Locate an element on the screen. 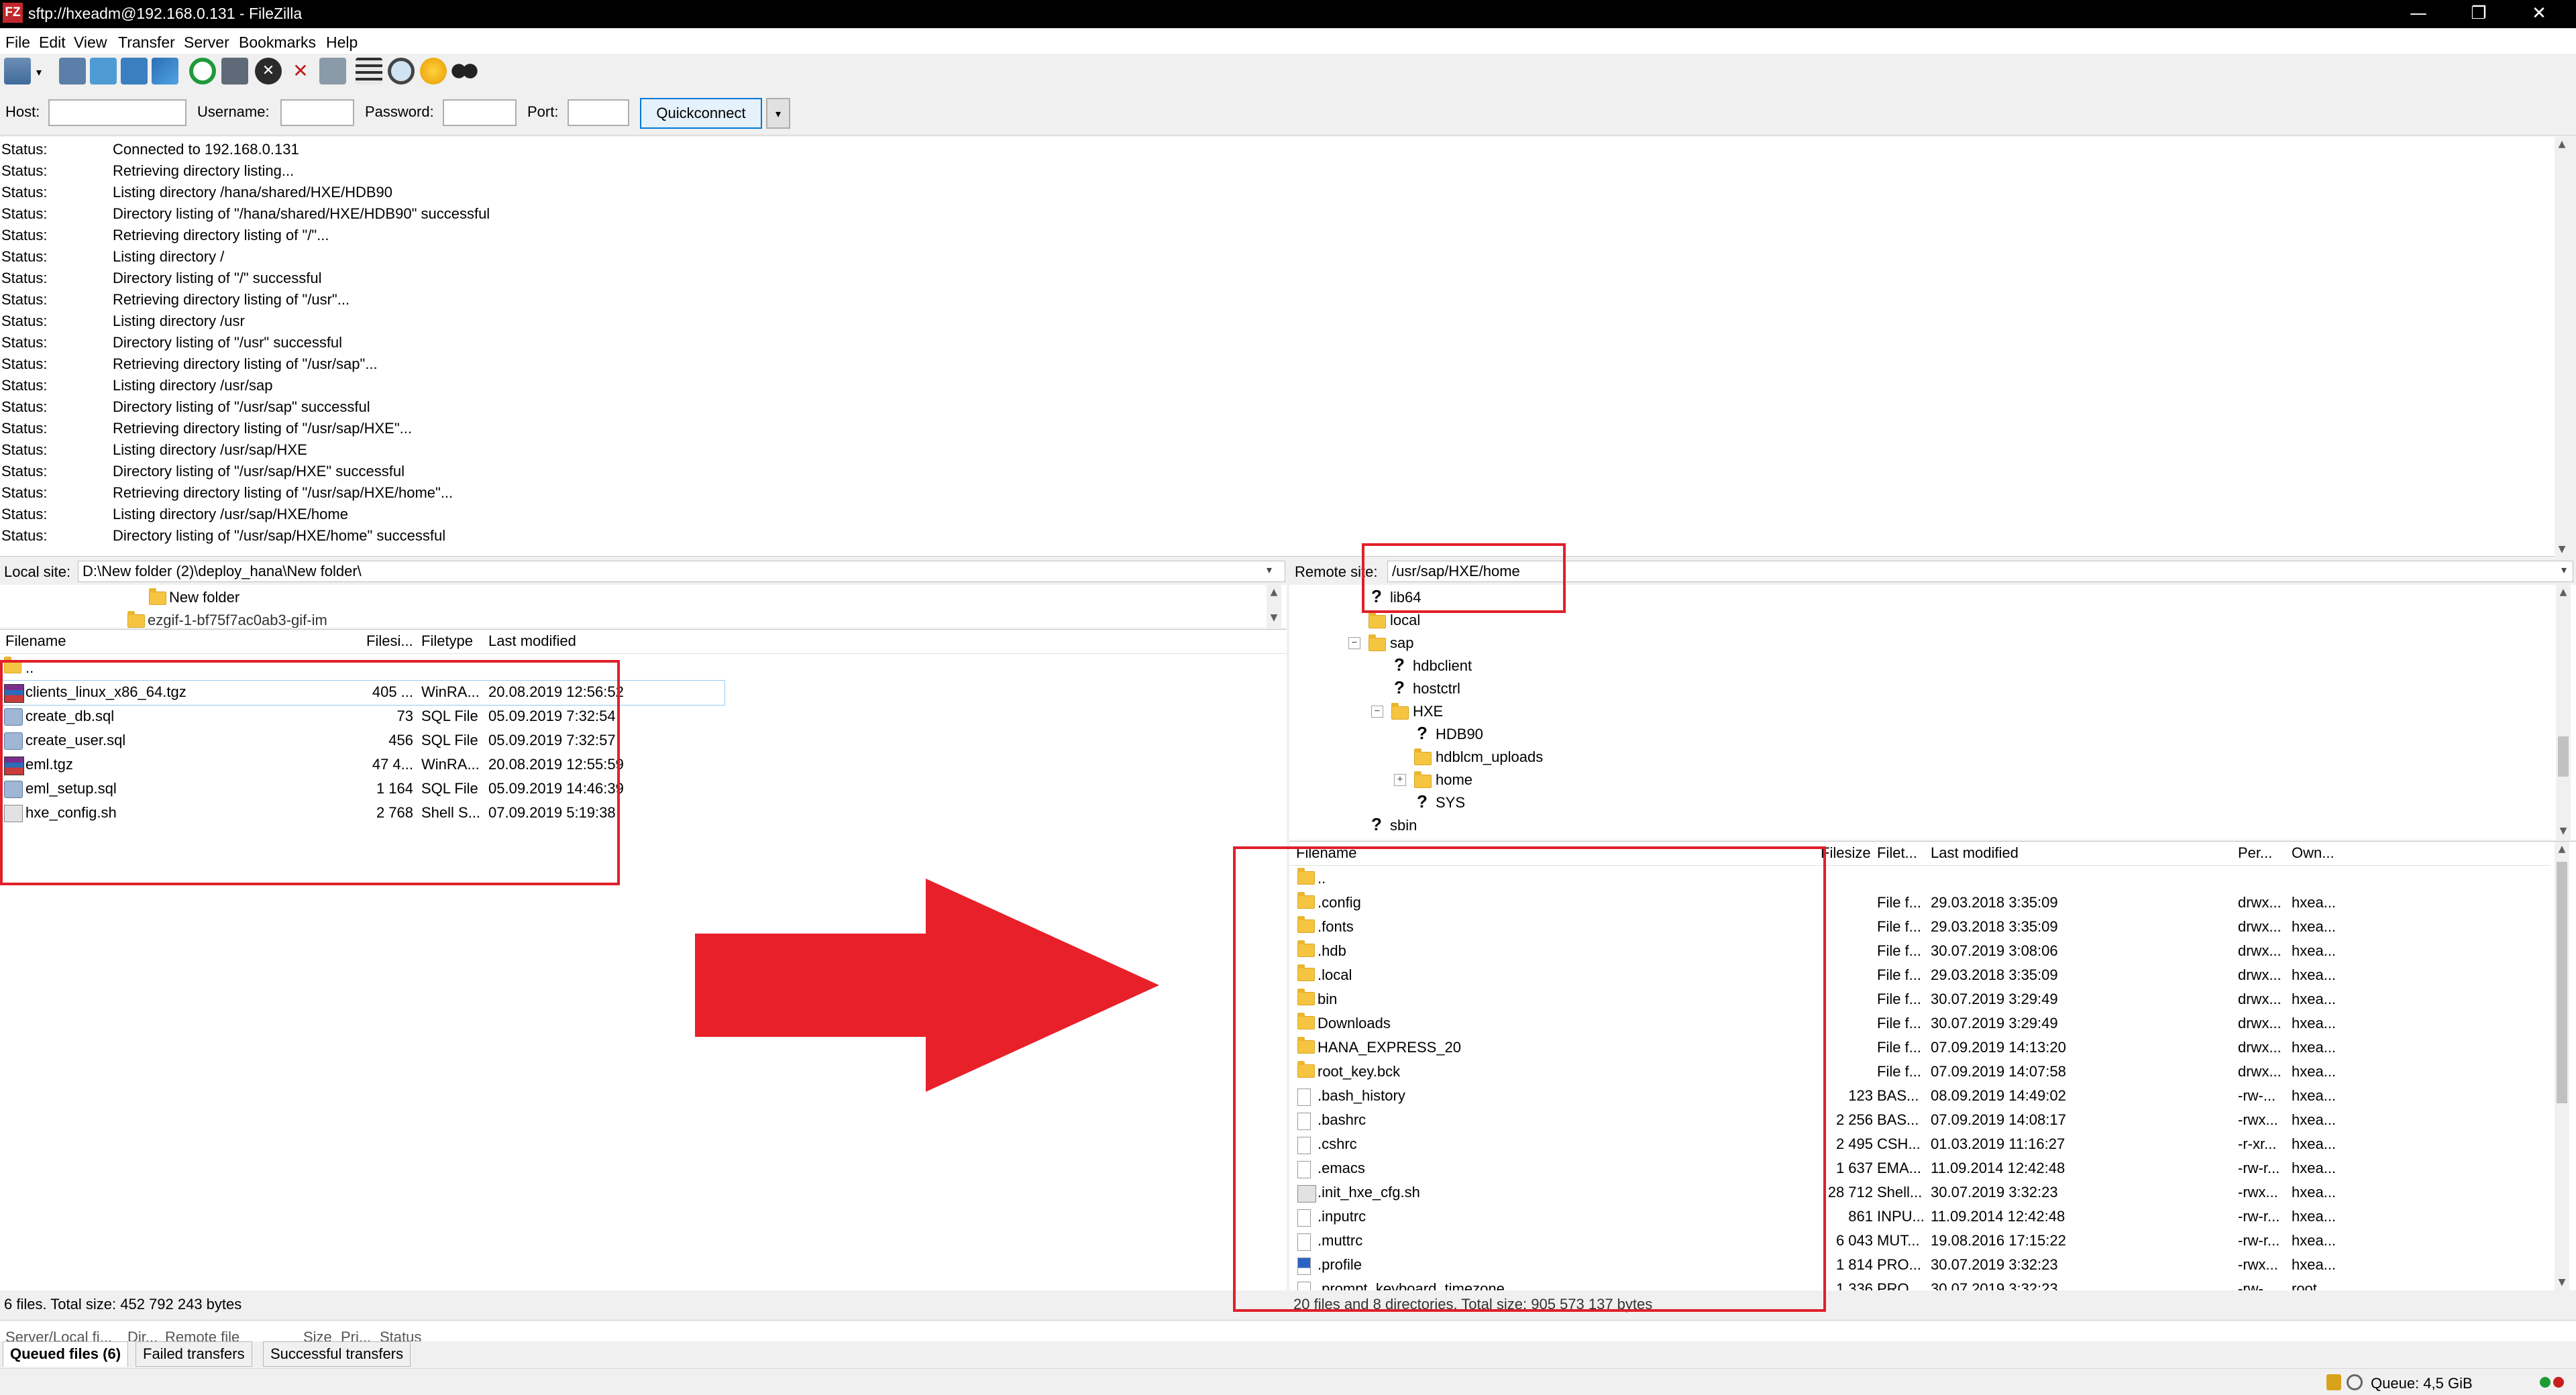 The image size is (2576, 1395). tab-failed-transfers: Failed transfers is located at coordinates (194, 1354).